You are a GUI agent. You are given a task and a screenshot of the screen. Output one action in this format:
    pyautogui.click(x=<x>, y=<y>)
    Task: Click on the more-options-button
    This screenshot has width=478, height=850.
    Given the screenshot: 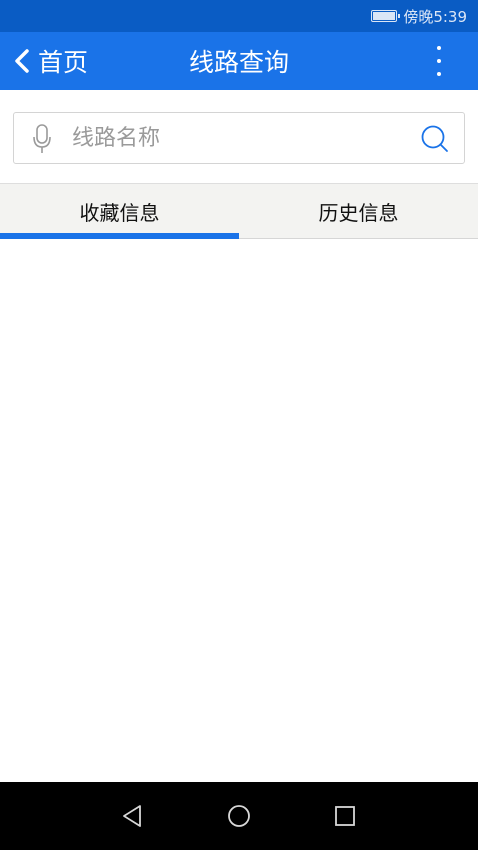 What is the action you would take?
    pyautogui.click(x=439, y=61)
    